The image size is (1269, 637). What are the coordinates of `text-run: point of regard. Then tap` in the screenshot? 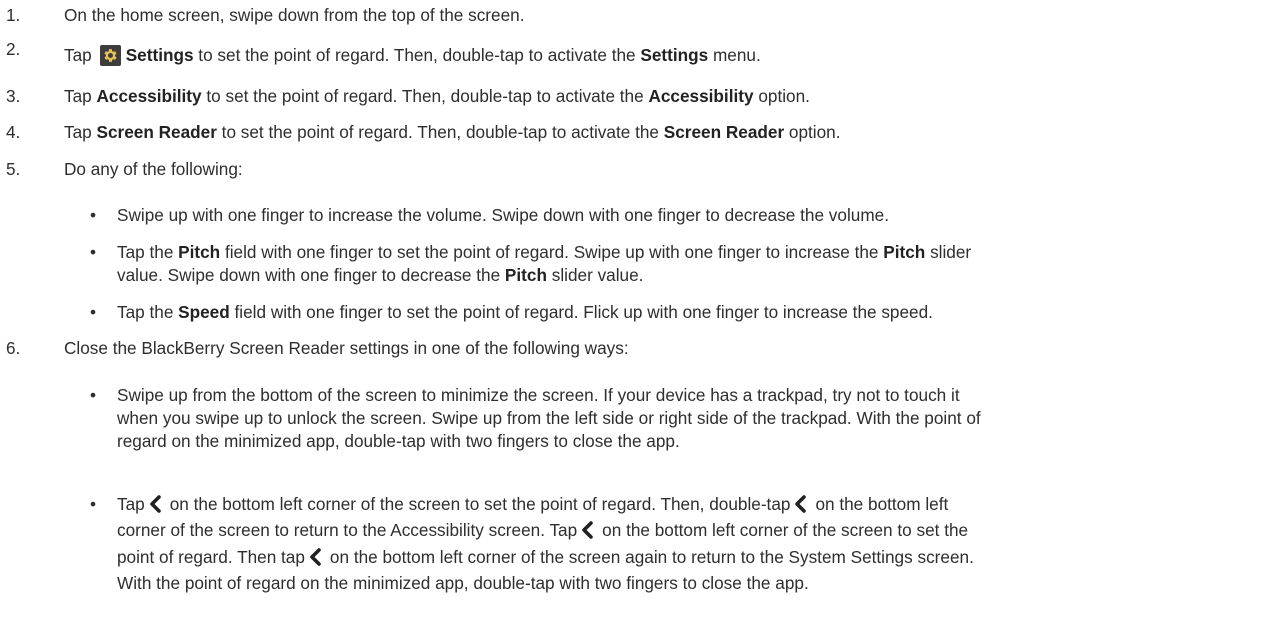 It's located at (211, 556).